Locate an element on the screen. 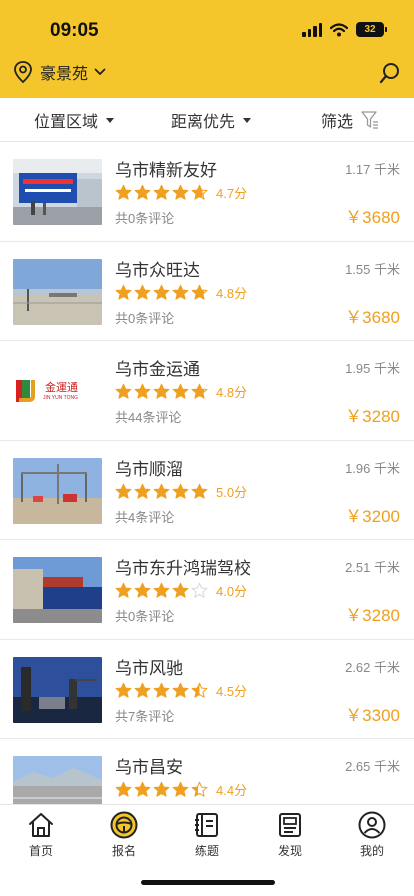 Image resolution: width=414 pixels, height=896 pixels. school-list-item: 乌市众旺达 1.55 千米 4.8分 共0条评论 ￥3680 is located at coordinates (207, 291).